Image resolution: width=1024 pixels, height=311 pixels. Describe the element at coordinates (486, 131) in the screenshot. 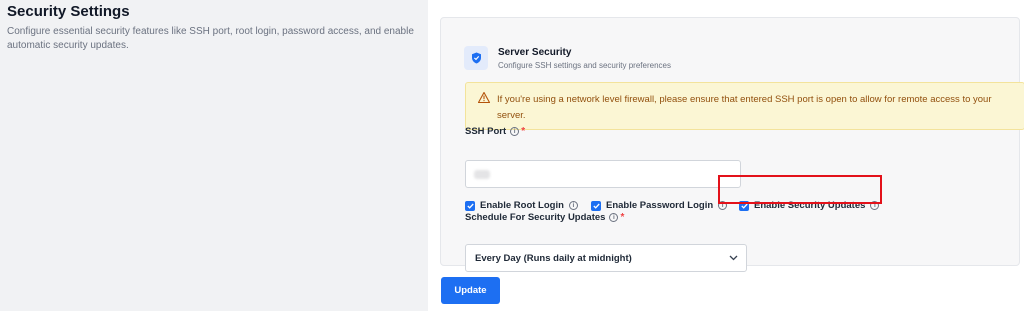

I see `ssh-port-label-text: SSH Port` at that location.